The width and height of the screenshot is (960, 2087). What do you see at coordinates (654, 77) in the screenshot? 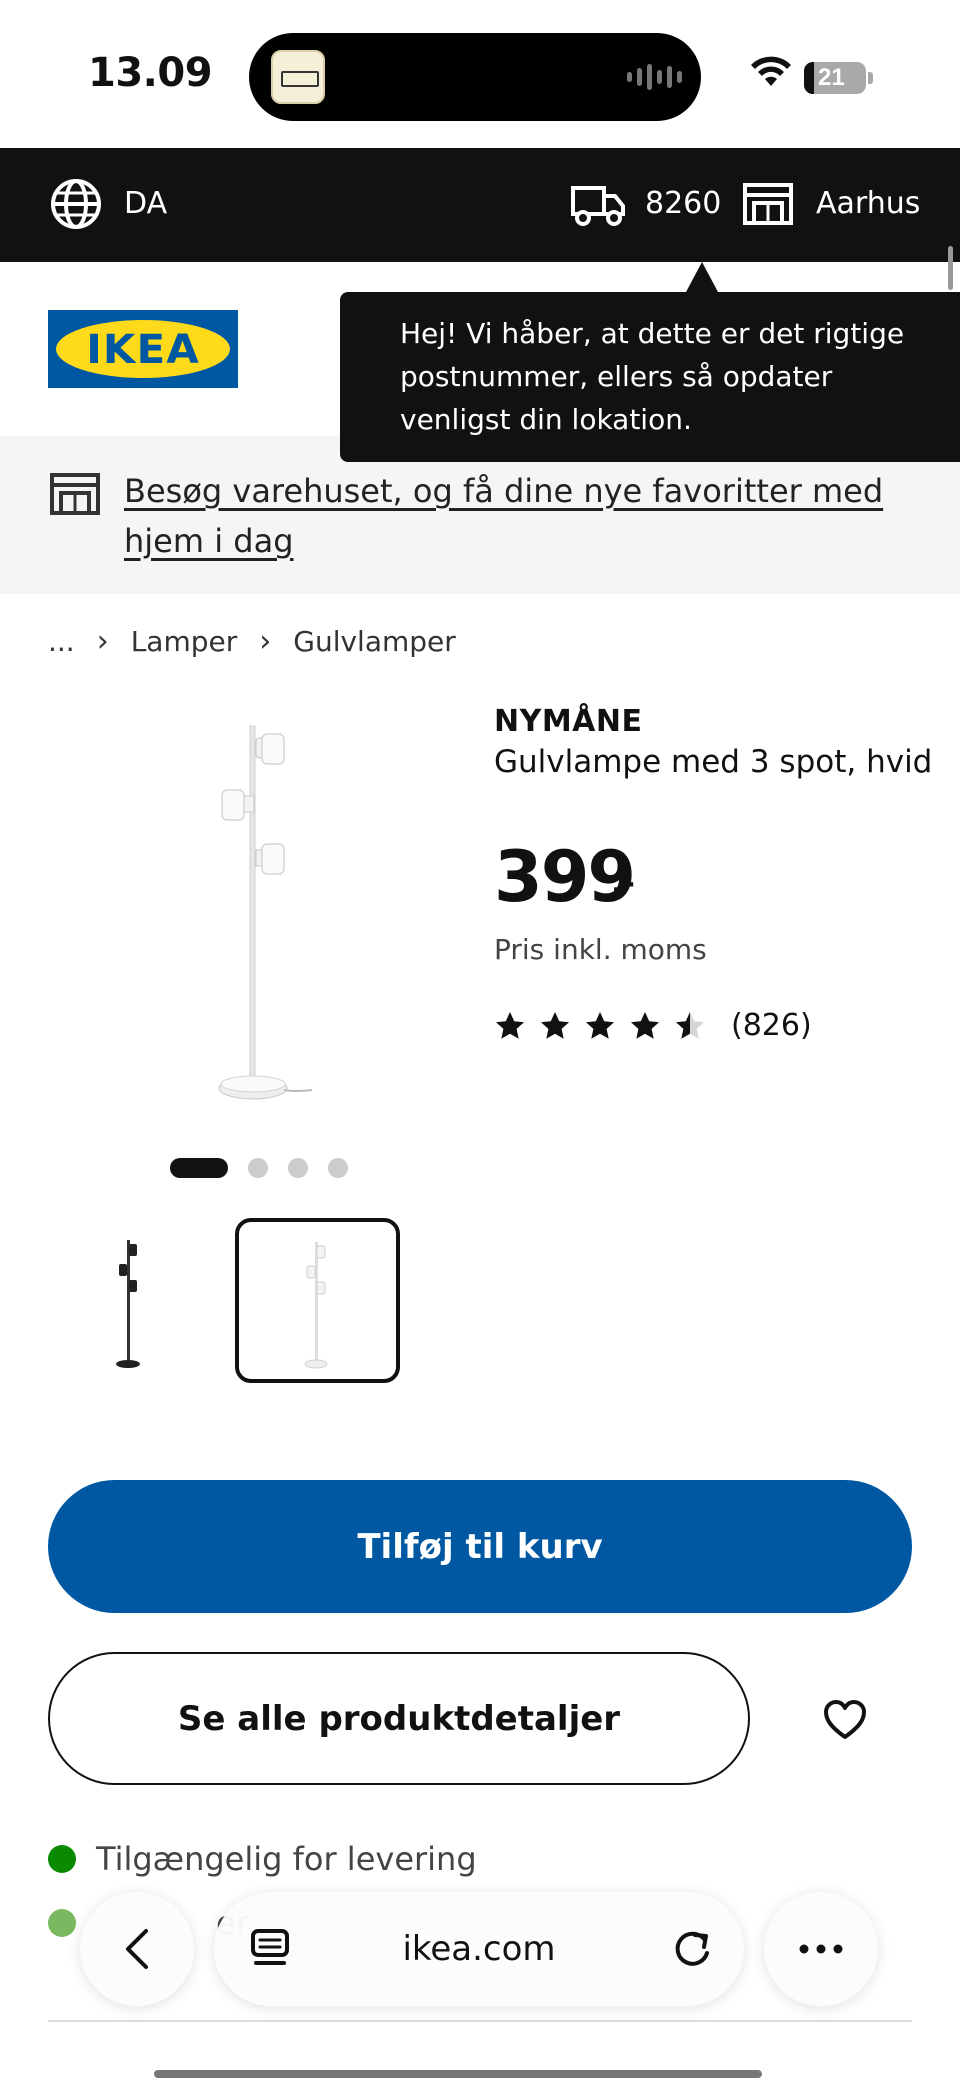
I see `audio-waveform-icon` at bounding box center [654, 77].